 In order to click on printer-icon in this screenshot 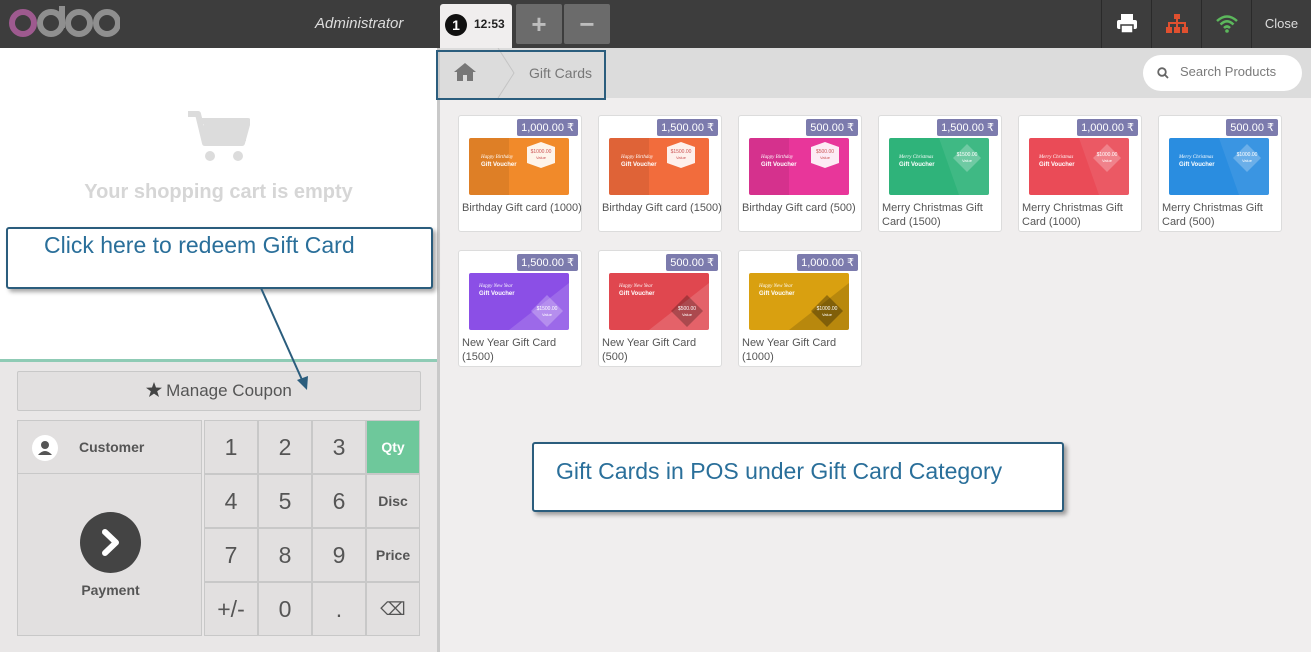, I will do `click(1126, 24)`.